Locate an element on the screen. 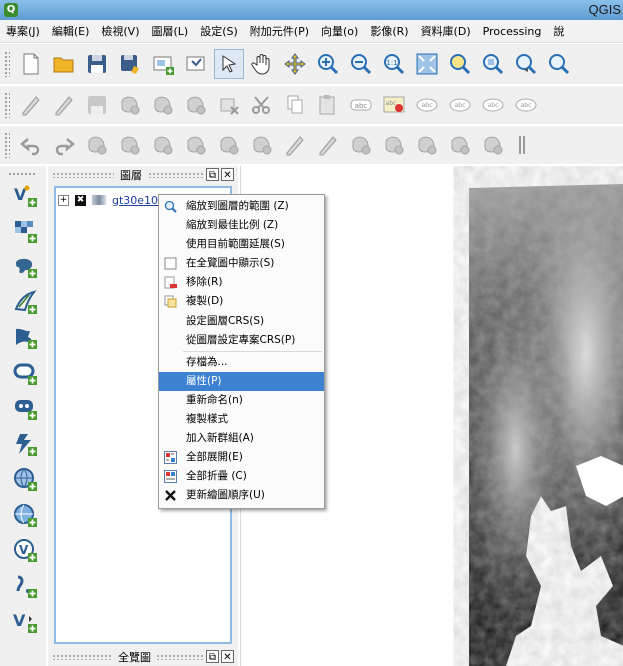  menu-item: 檢視(V) is located at coordinates (120, 31).